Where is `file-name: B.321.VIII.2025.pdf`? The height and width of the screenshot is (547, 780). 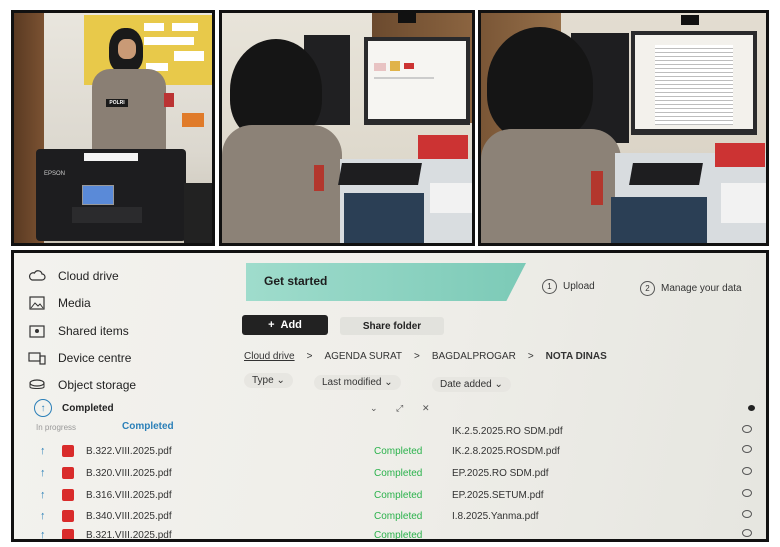
file-name: B.321.VIII.2025.pdf is located at coordinates (129, 535).